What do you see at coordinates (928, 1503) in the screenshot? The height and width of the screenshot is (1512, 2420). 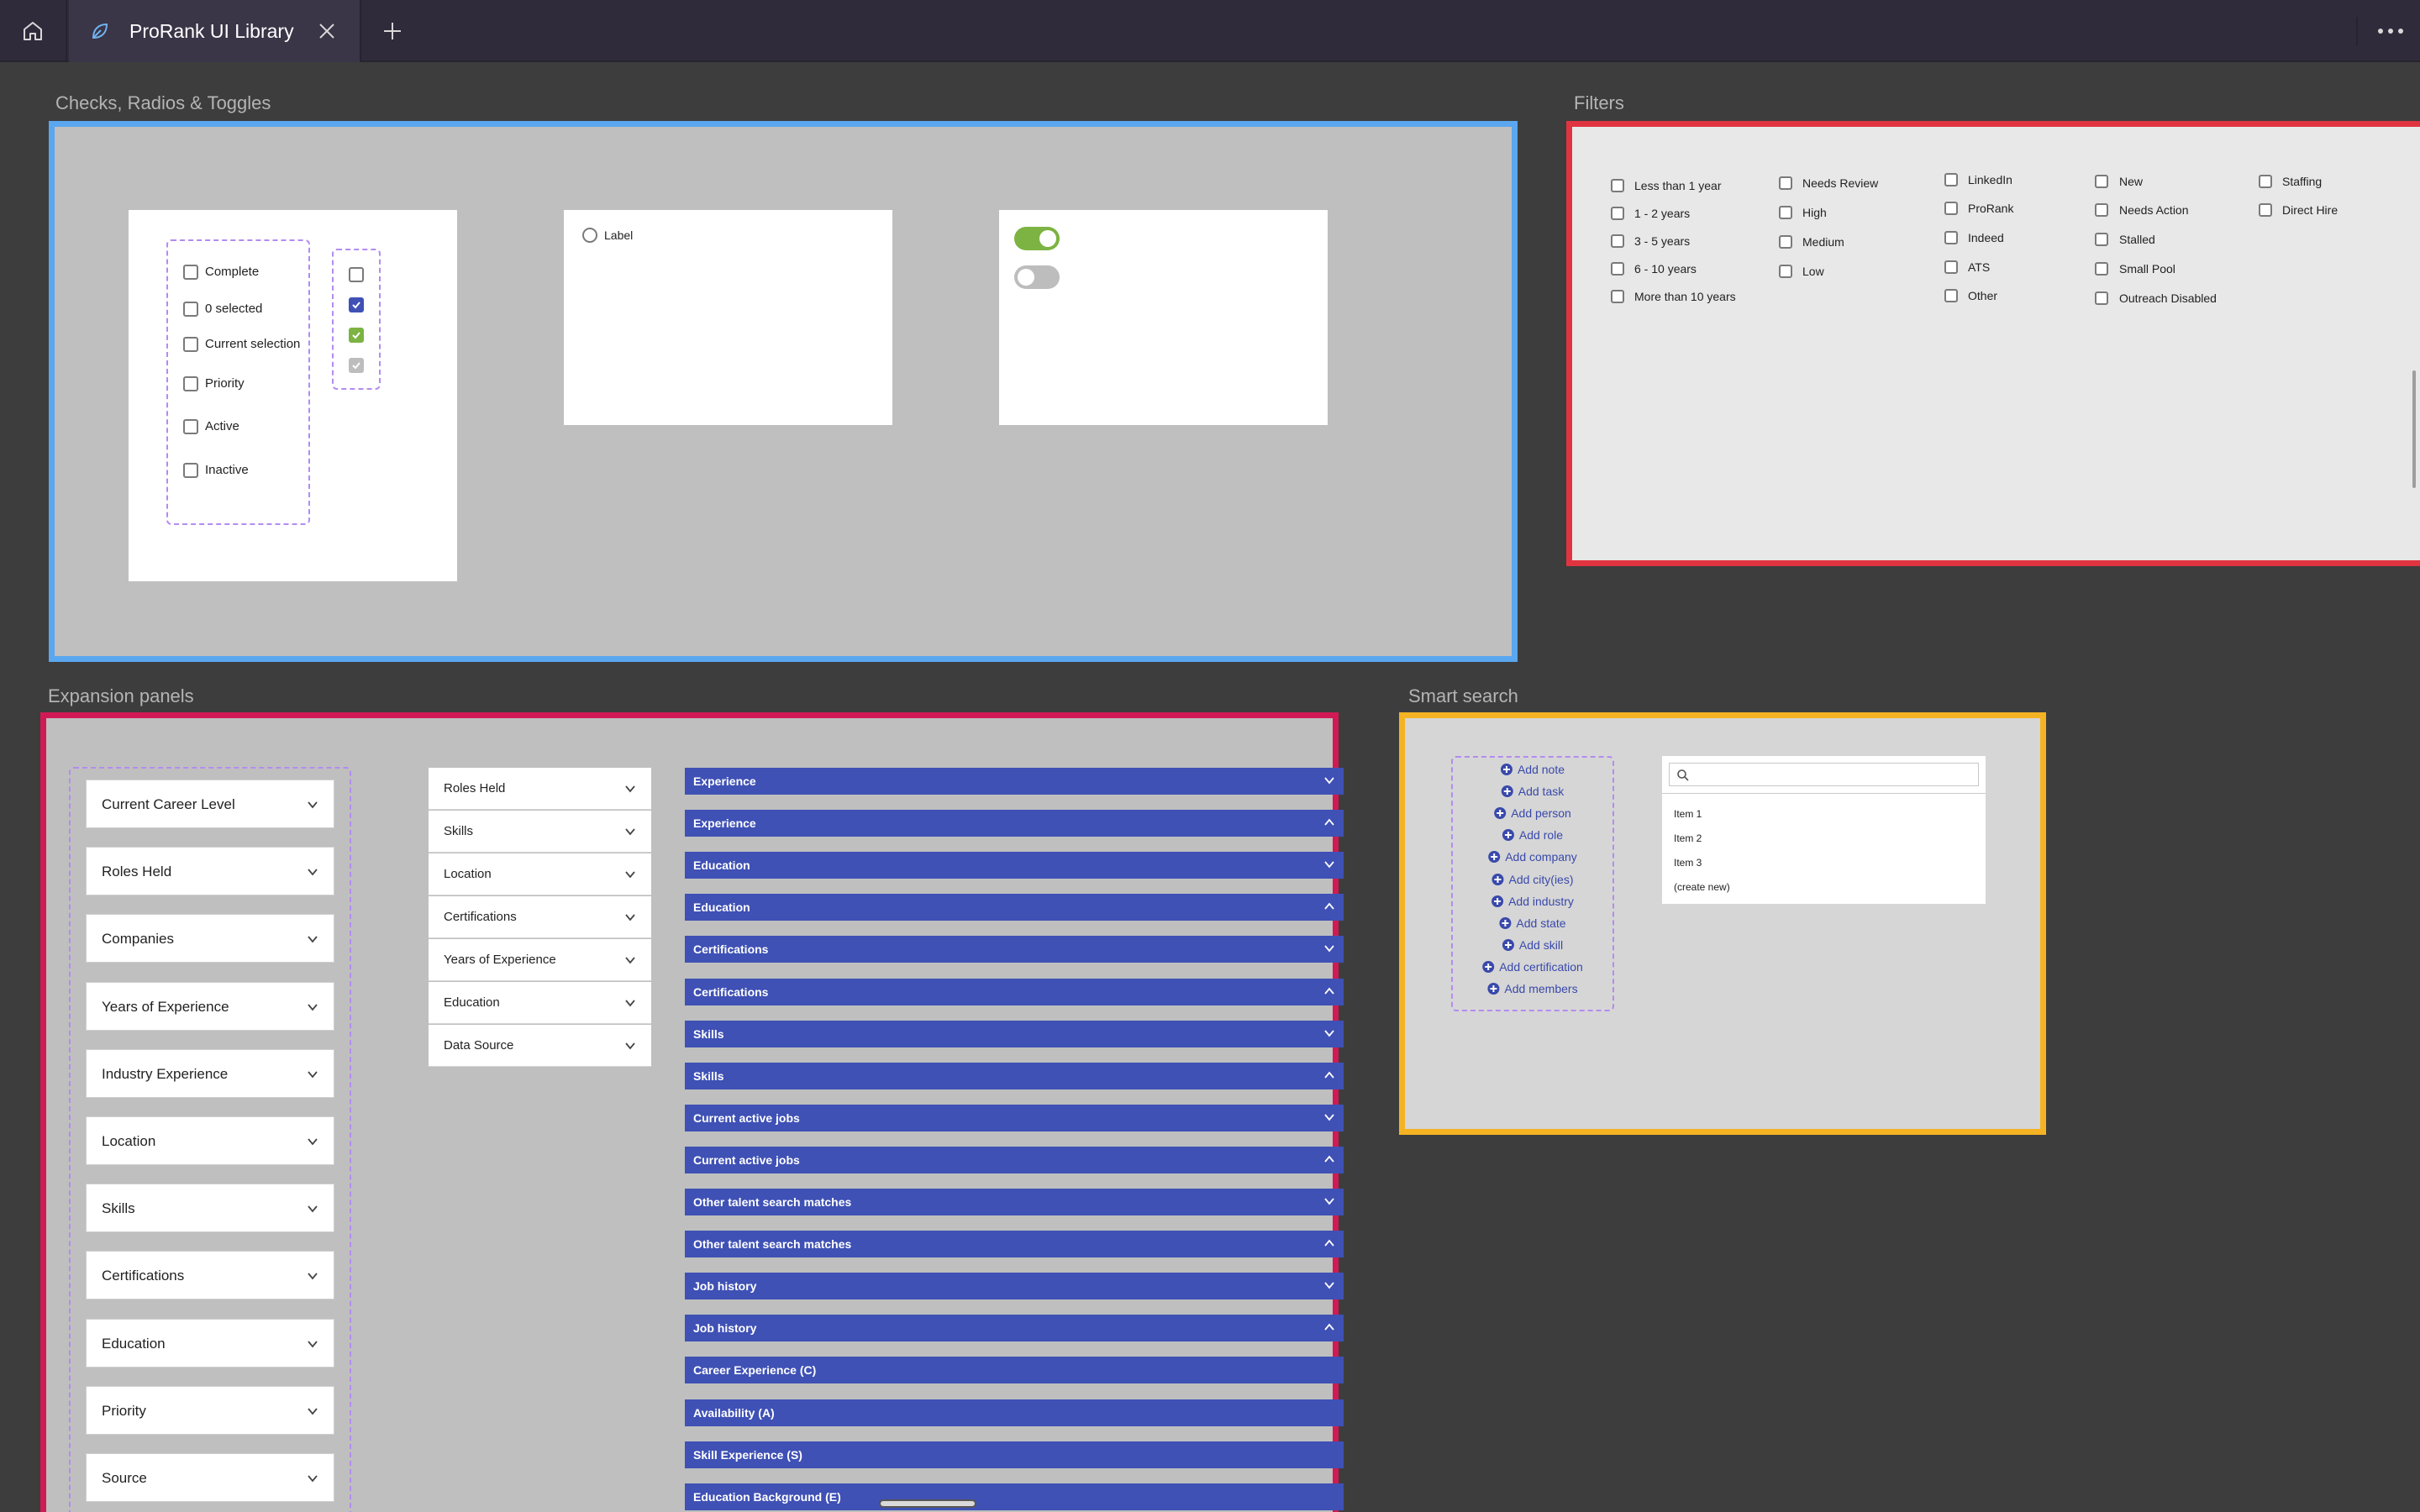 I see `horizontal-scrollbar` at bounding box center [928, 1503].